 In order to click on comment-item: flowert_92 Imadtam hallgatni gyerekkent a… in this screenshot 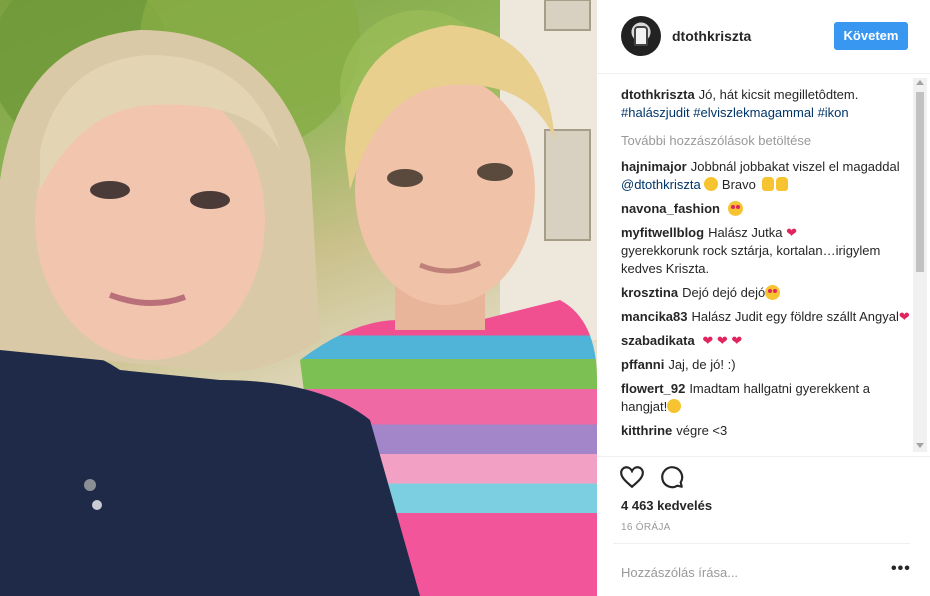, I will do `click(766, 398)`.